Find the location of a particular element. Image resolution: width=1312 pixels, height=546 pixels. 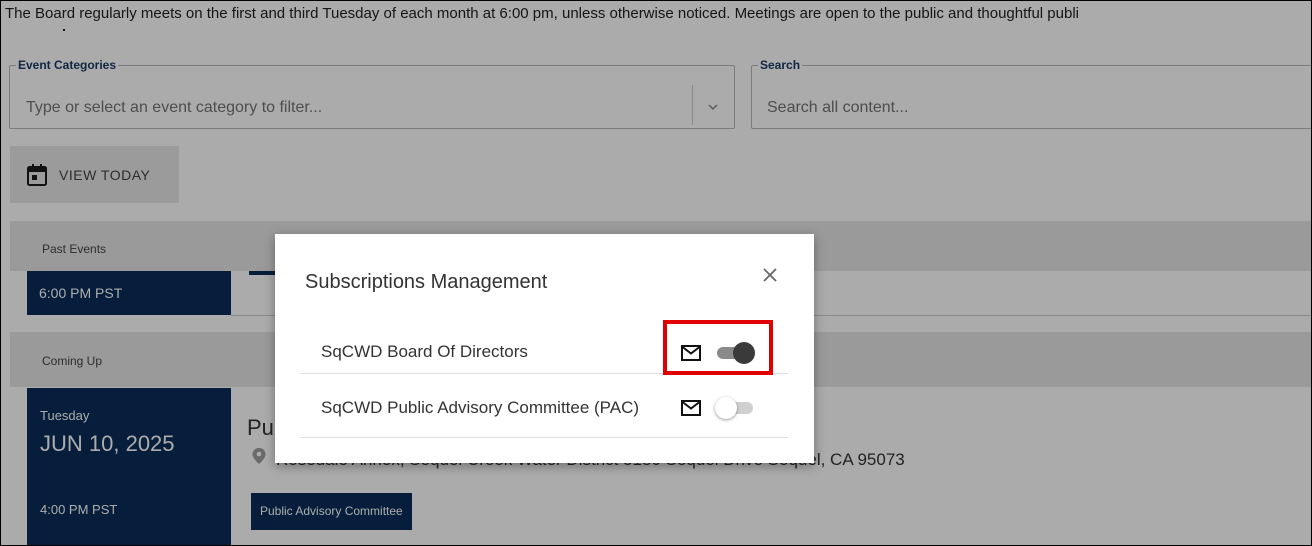

mail-icon is located at coordinates (691, 408).